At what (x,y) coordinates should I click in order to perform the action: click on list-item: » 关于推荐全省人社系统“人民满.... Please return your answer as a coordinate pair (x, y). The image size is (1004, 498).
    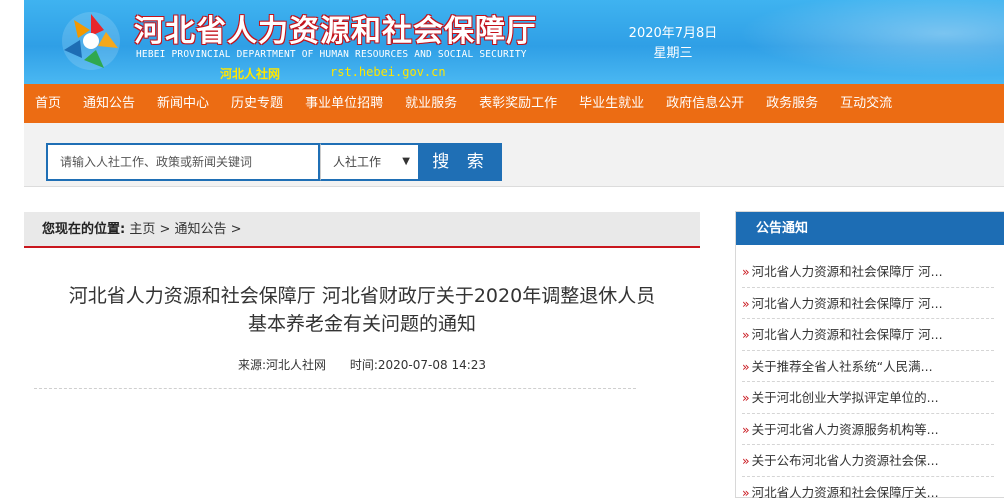
    Looking at the image, I should click on (868, 366).